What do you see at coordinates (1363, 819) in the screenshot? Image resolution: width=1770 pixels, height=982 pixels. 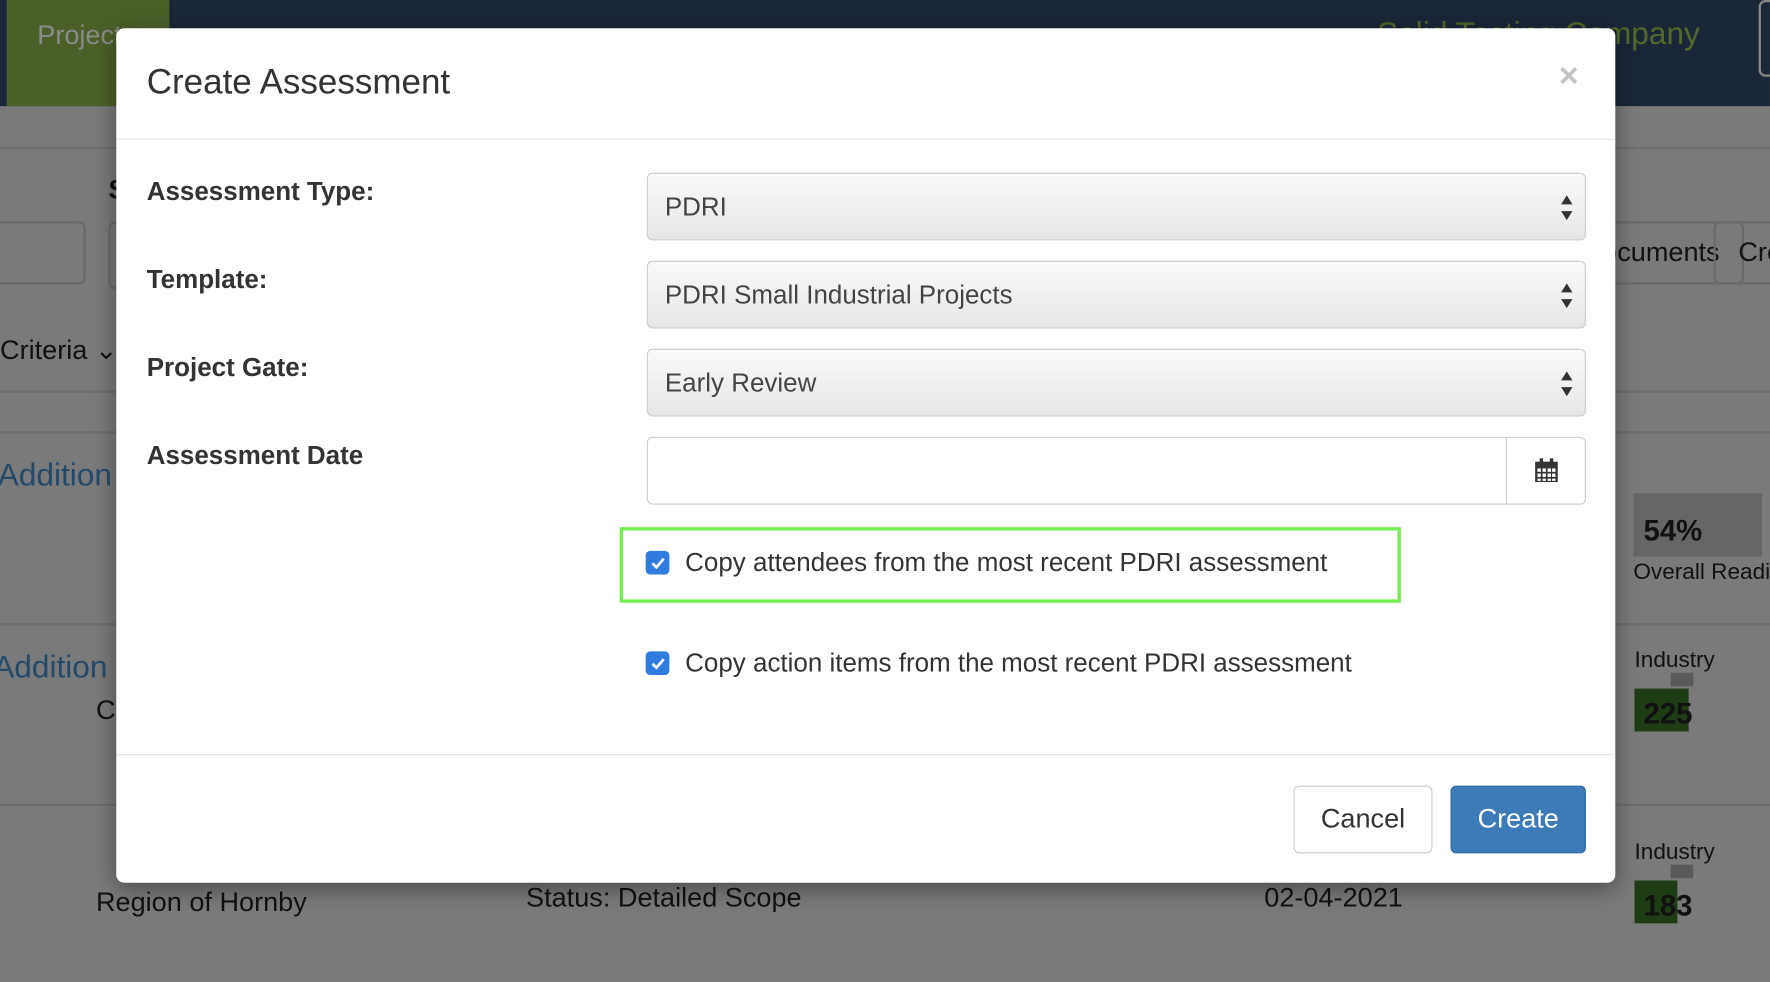 I see `cancel-button: Cancel` at bounding box center [1363, 819].